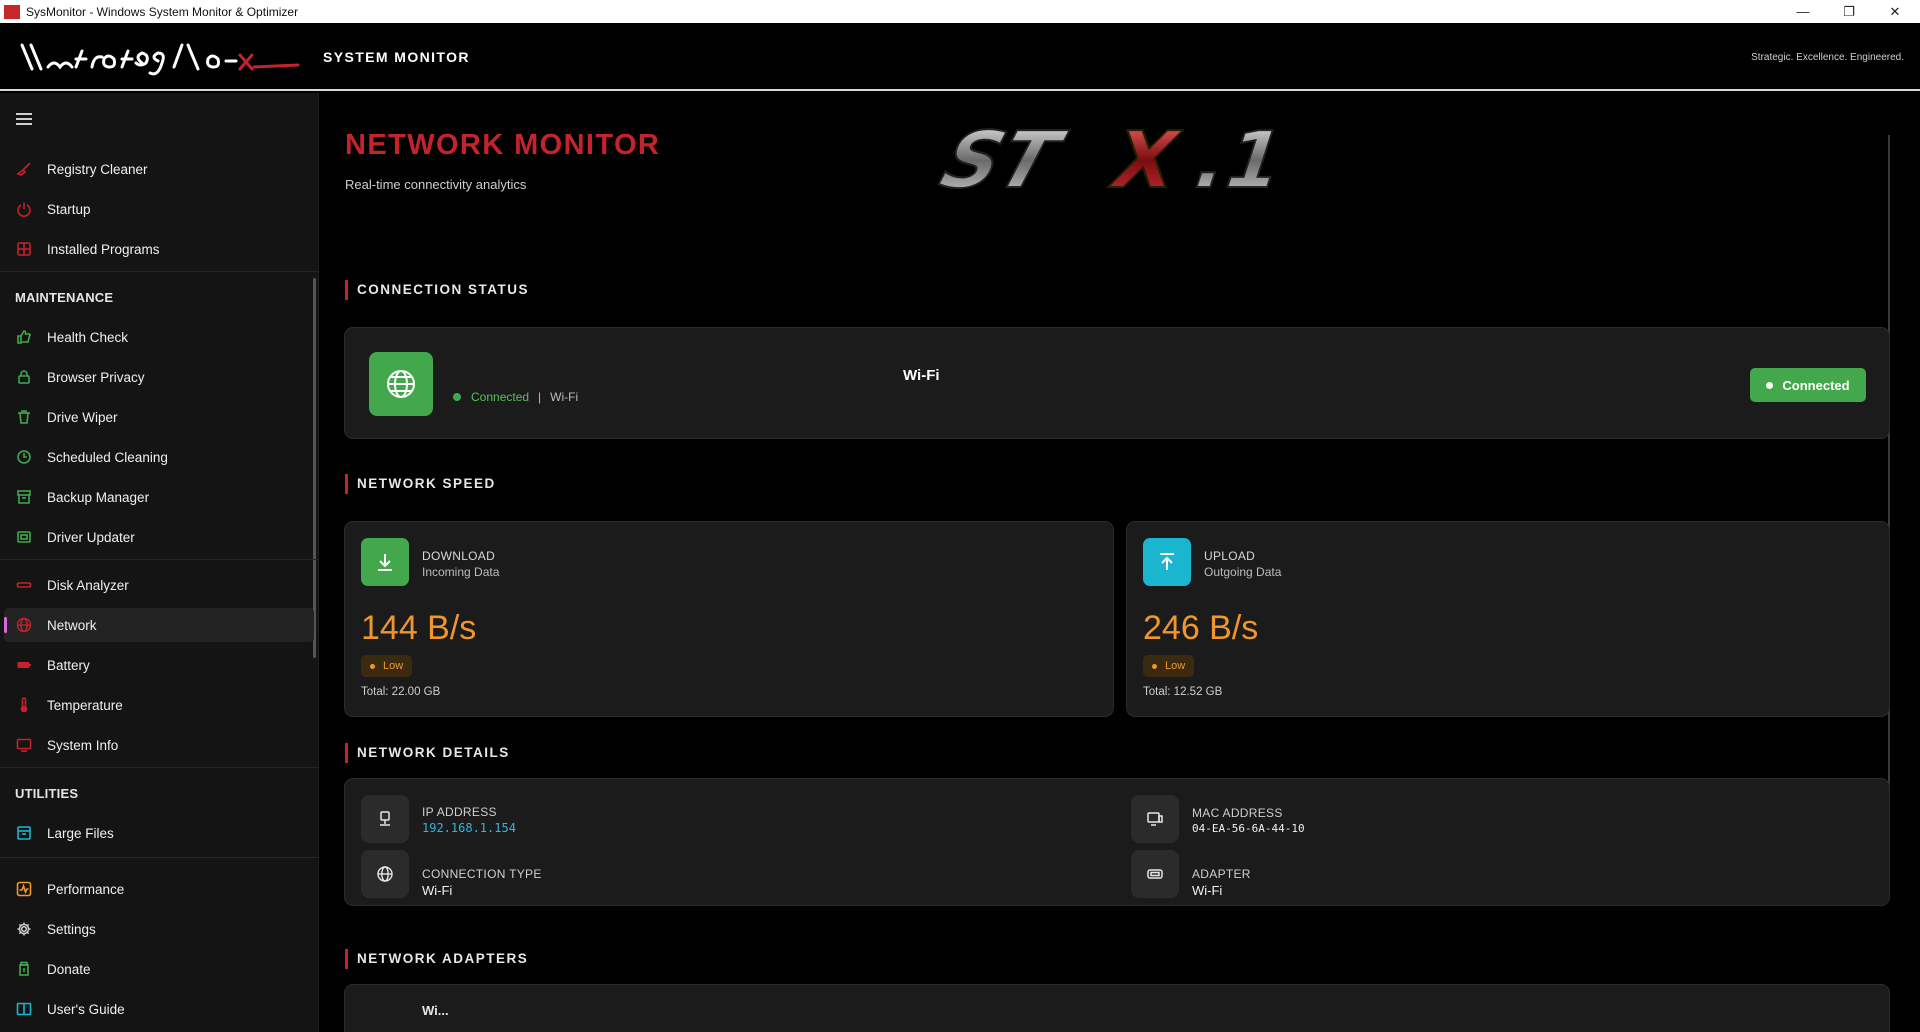 The image size is (1920, 1032). I want to click on sidebar-item-label: Backup Manager, so click(98, 497).